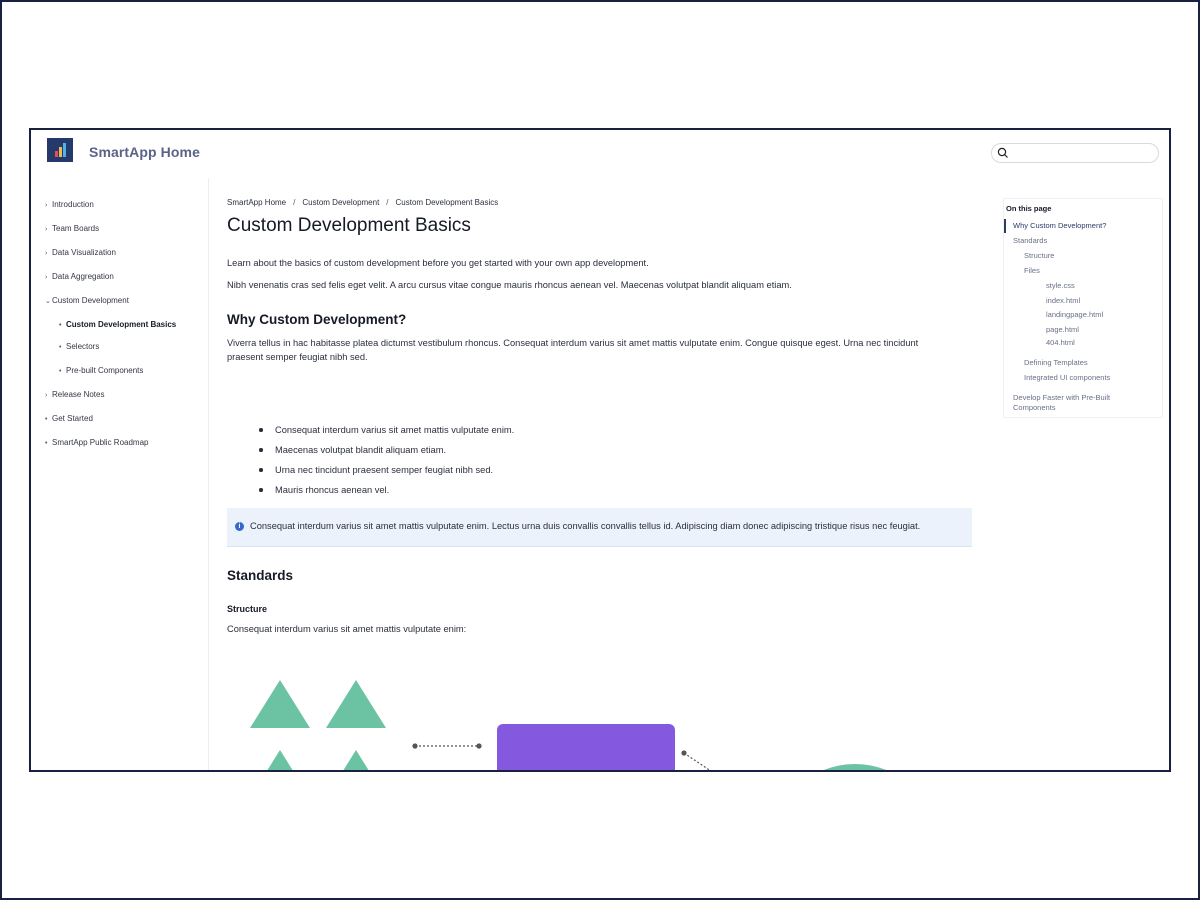 The image size is (1200, 900). Describe the element at coordinates (100, 442) in the screenshot. I see `sidebar-item-label: SmartApp Public Roadmap` at that location.